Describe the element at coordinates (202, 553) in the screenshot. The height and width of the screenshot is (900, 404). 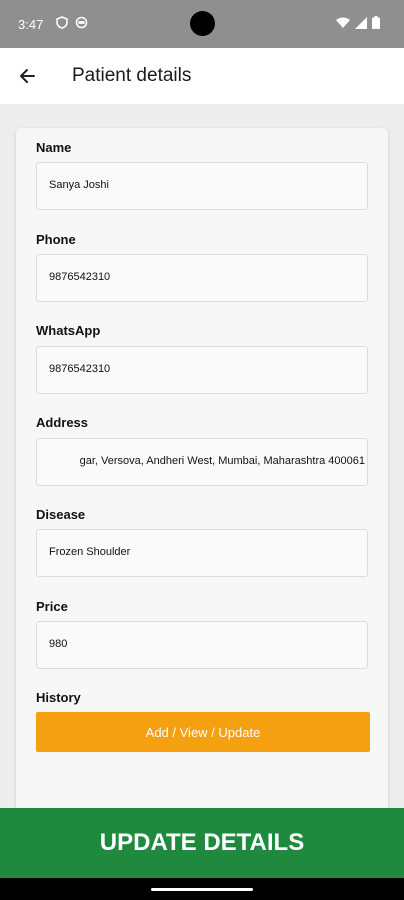
I see `disease-field: Frozen Shoulder` at that location.